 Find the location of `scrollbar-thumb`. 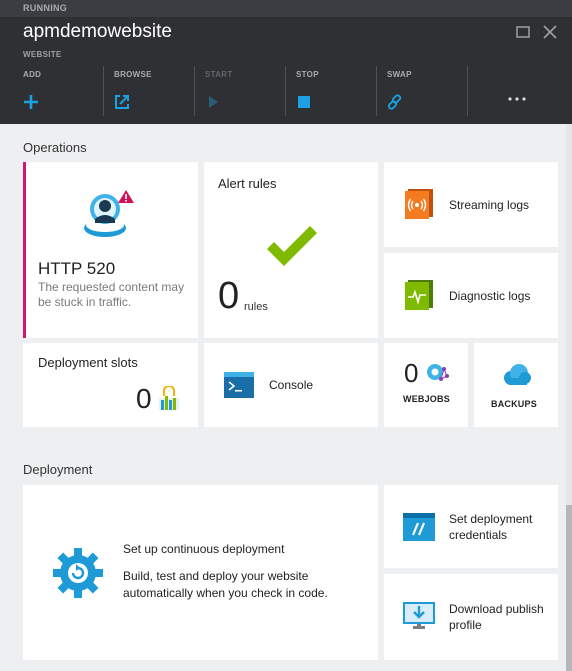

scrollbar-thumb is located at coordinates (569, 588).